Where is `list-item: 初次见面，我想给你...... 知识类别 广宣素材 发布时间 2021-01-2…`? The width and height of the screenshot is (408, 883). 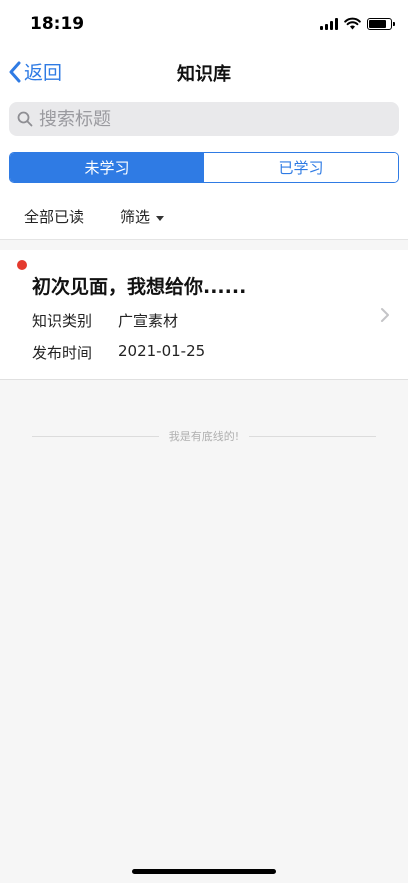 list-item: 初次见面，我想给你...... 知识类别 广宣素材 发布时间 2021-01-2… is located at coordinates (204, 315).